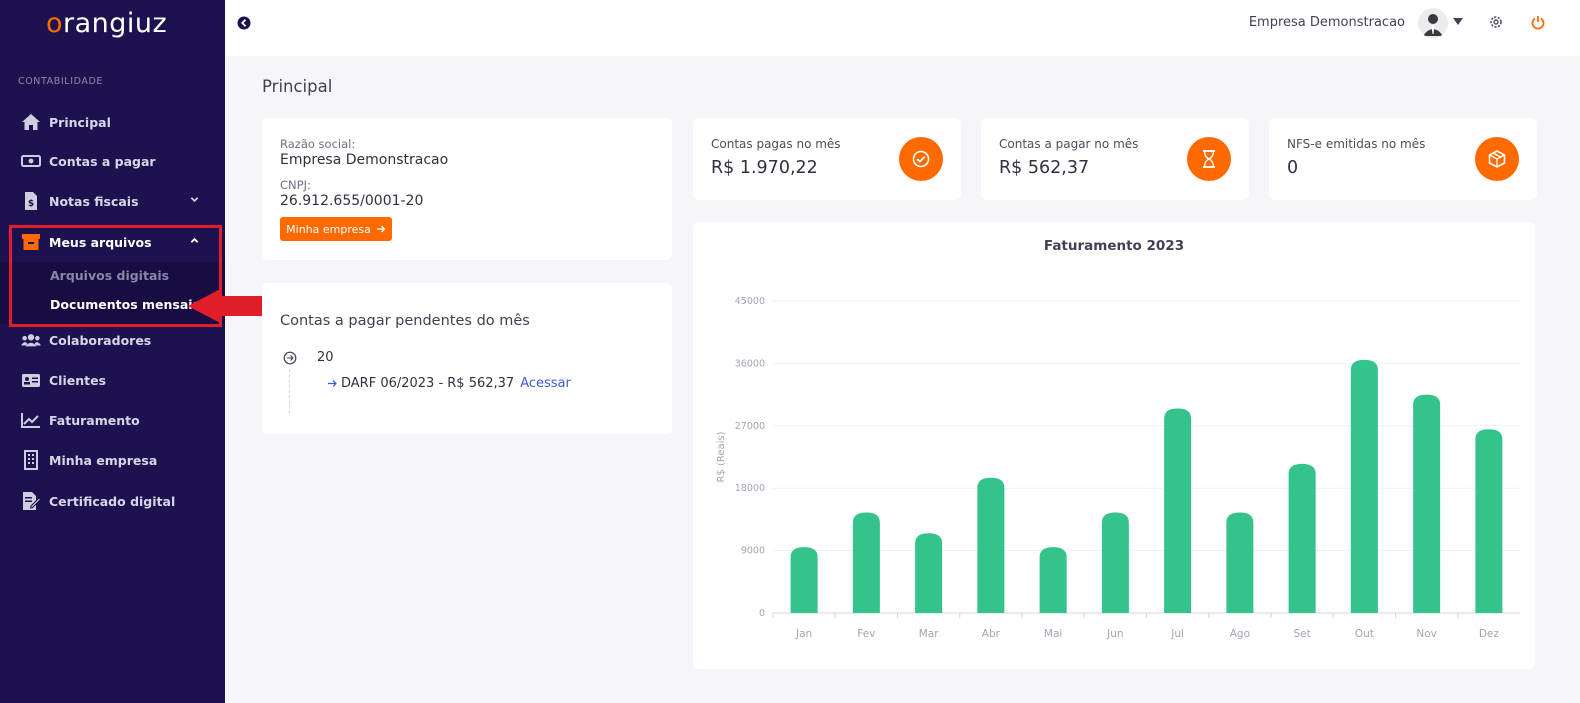 The height and width of the screenshot is (703, 1580). What do you see at coordinates (929, 634) in the screenshot?
I see `chart-x-tick-label: Mar` at bounding box center [929, 634].